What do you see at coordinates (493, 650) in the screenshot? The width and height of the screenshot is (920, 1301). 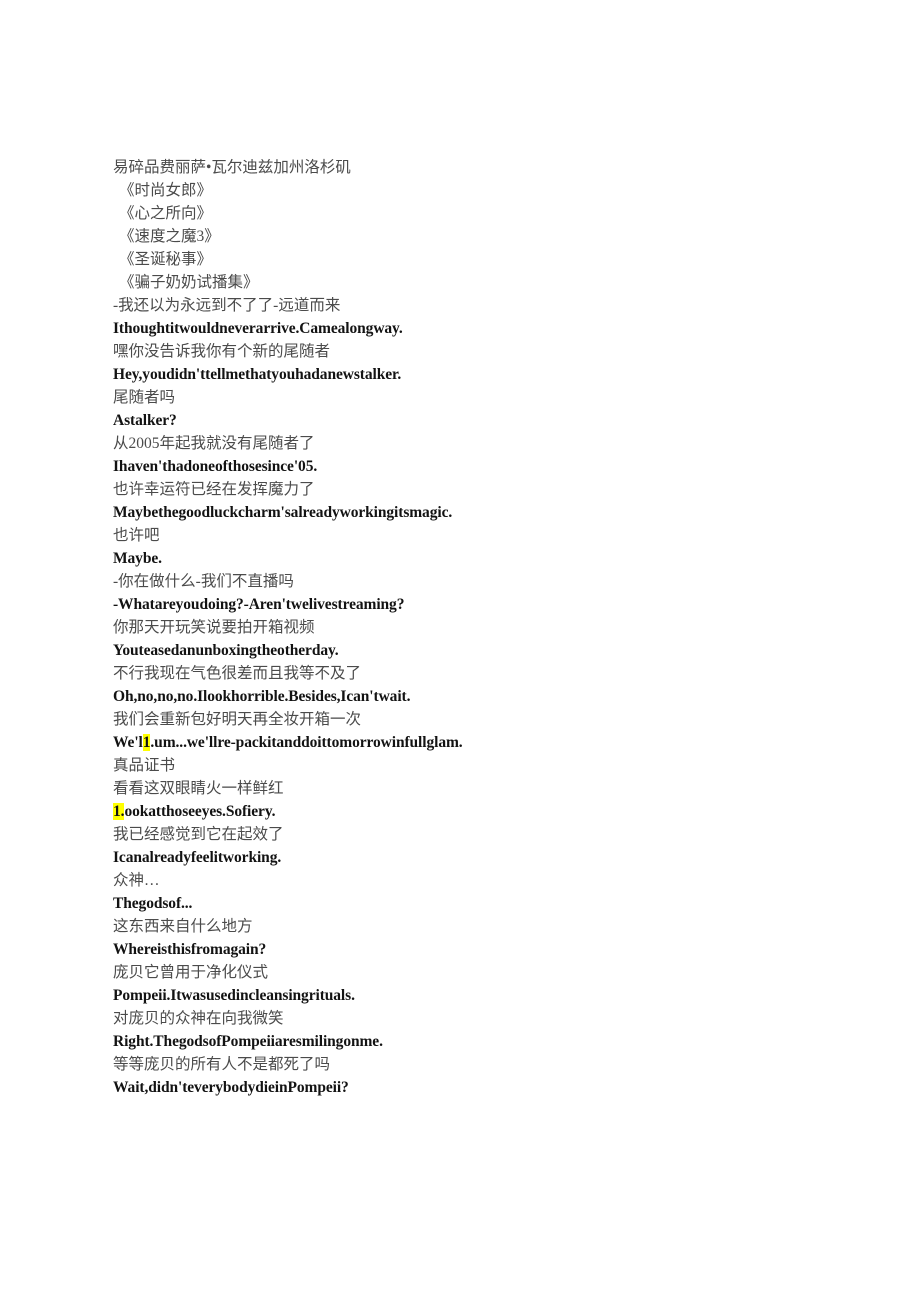 I see `transcript-line: Youteasedanunboxingtheotherday.` at bounding box center [493, 650].